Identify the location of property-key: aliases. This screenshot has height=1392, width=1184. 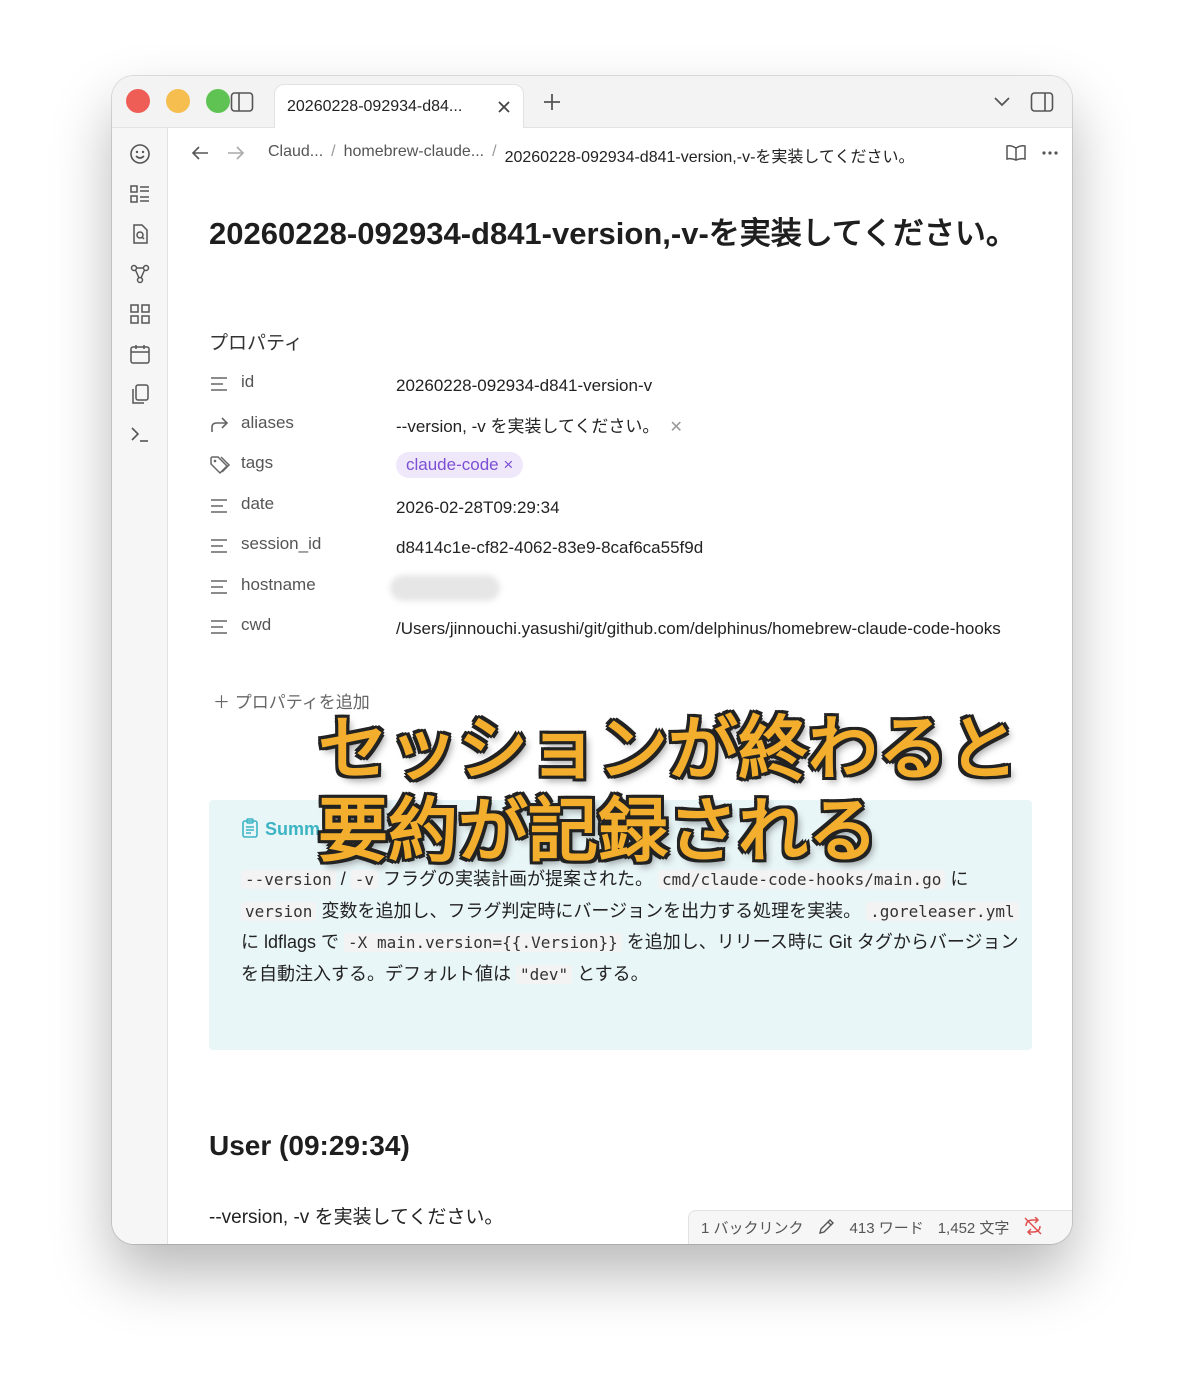
(267, 422).